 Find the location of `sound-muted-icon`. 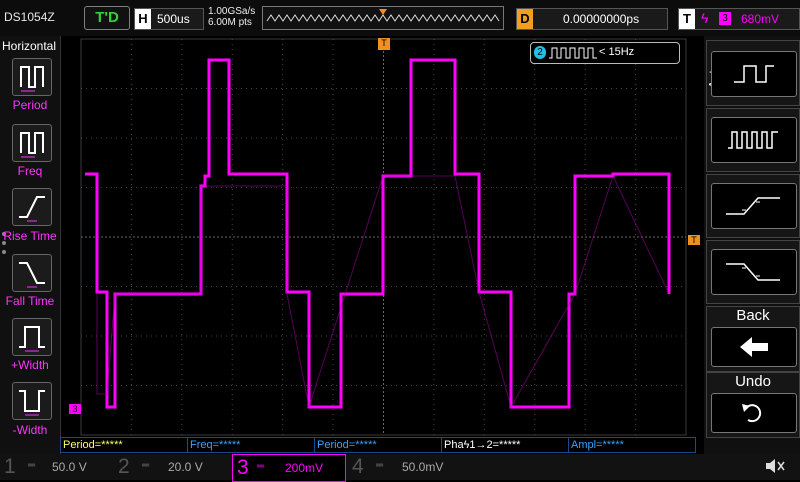

sound-muted-icon is located at coordinates (776, 468).